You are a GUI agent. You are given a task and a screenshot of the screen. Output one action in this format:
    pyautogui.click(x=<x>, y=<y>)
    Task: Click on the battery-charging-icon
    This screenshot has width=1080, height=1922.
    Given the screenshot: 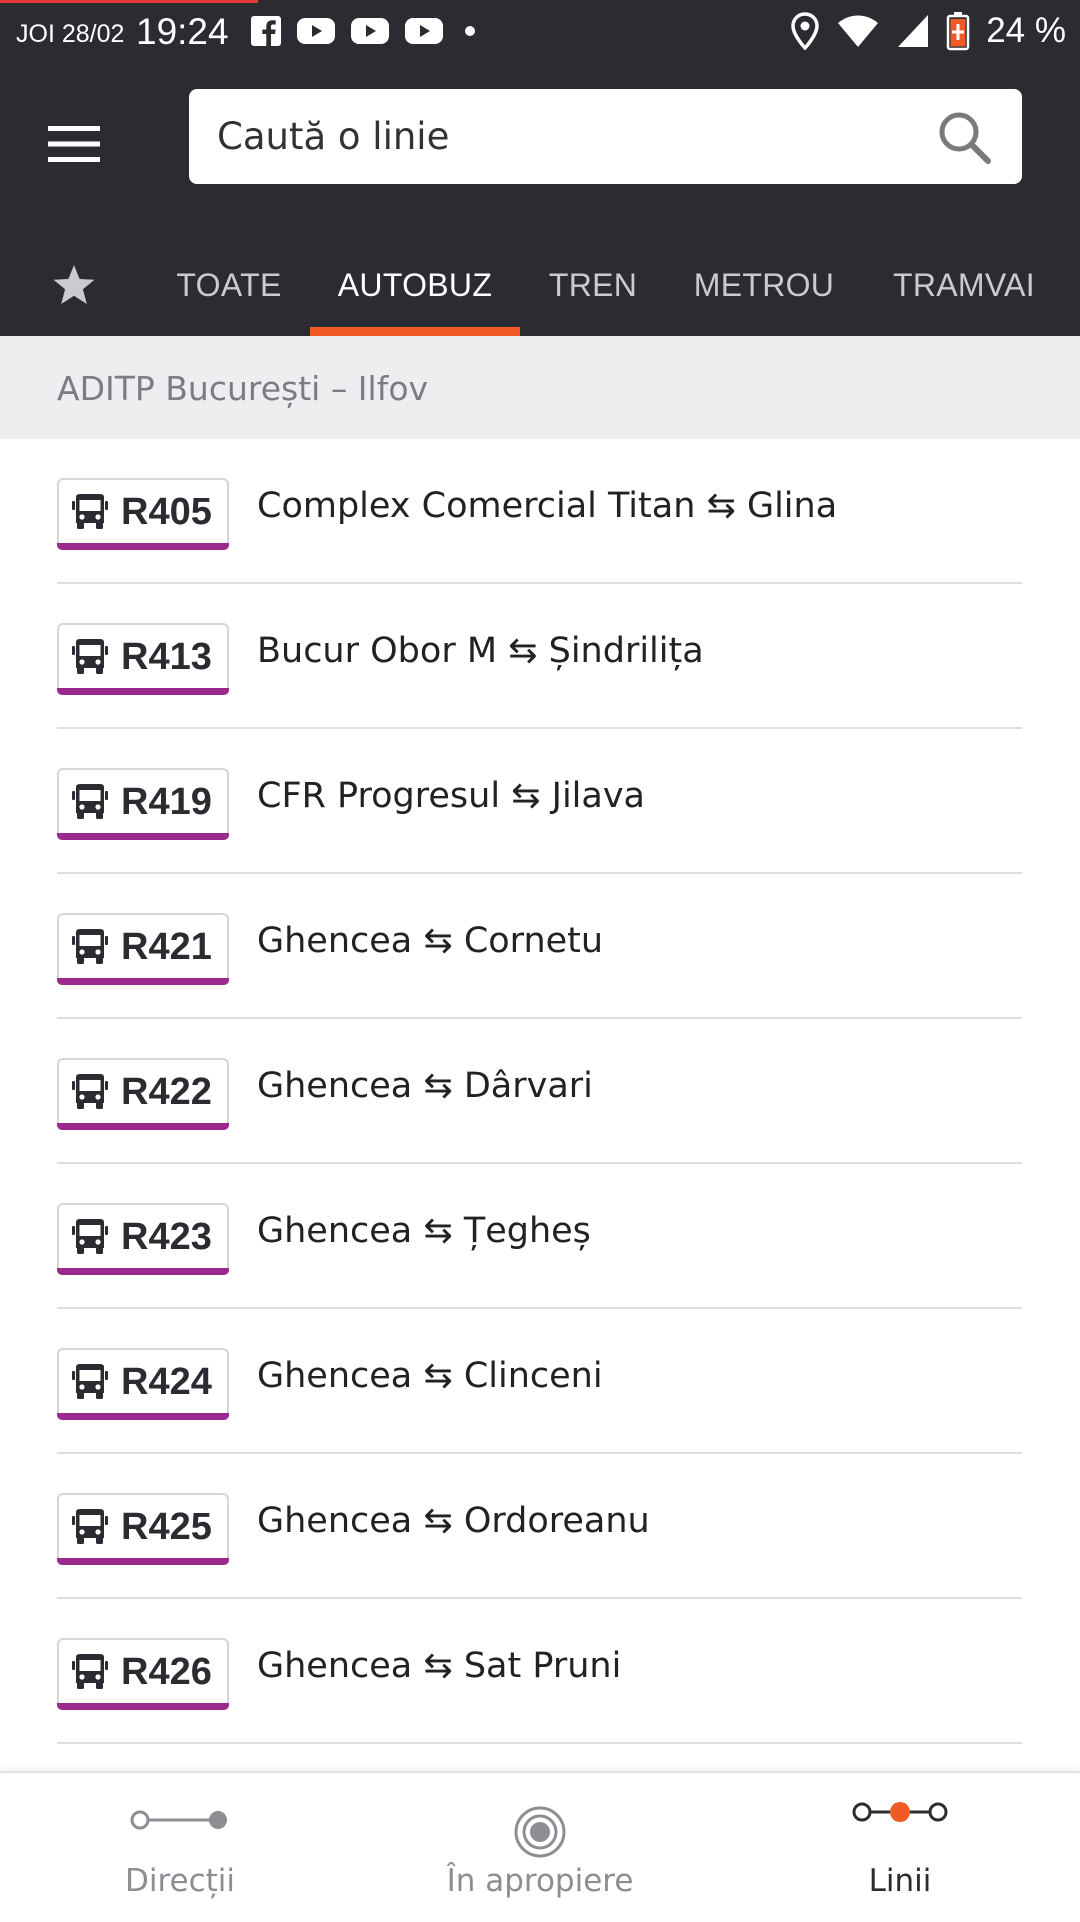 What is the action you would take?
    pyautogui.click(x=958, y=31)
    